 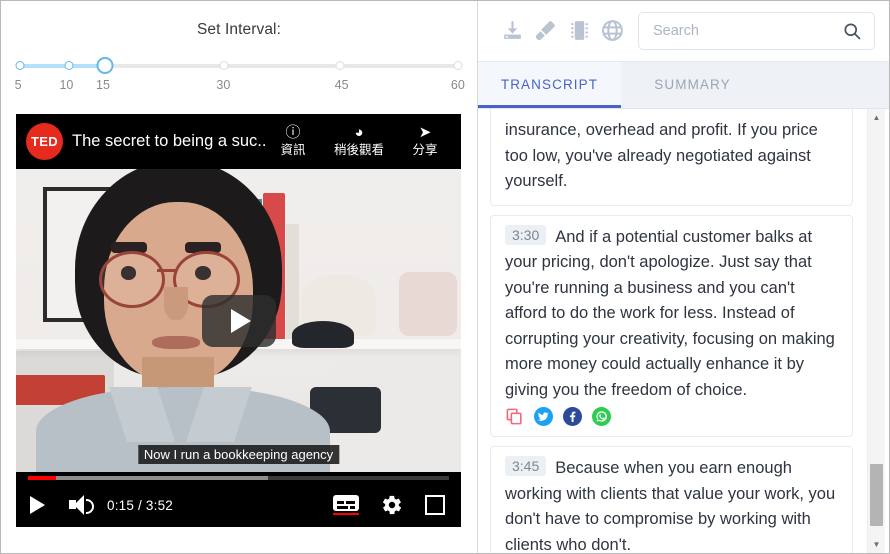 What do you see at coordinates (549, 85) in the screenshot?
I see `tab-transcript: TRANSCRIPT` at bounding box center [549, 85].